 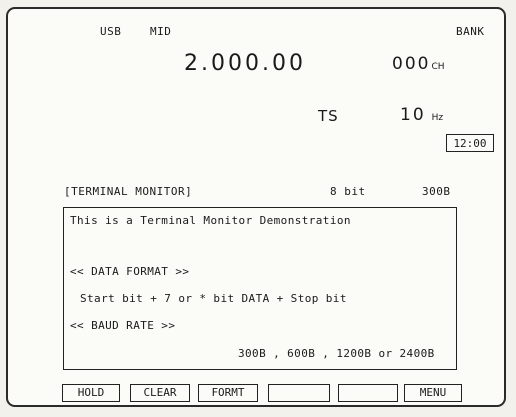 What do you see at coordinates (160, 393) in the screenshot?
I see `clear-softkey: CLEAR` at bounding box center [160, 393].